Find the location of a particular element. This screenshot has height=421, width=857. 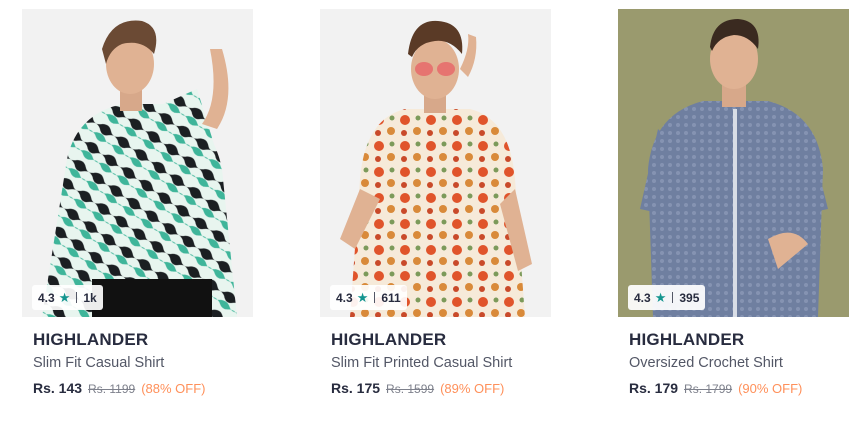

rating-badge: 4.3 ★ 611 is located at coordinates (368, 297).